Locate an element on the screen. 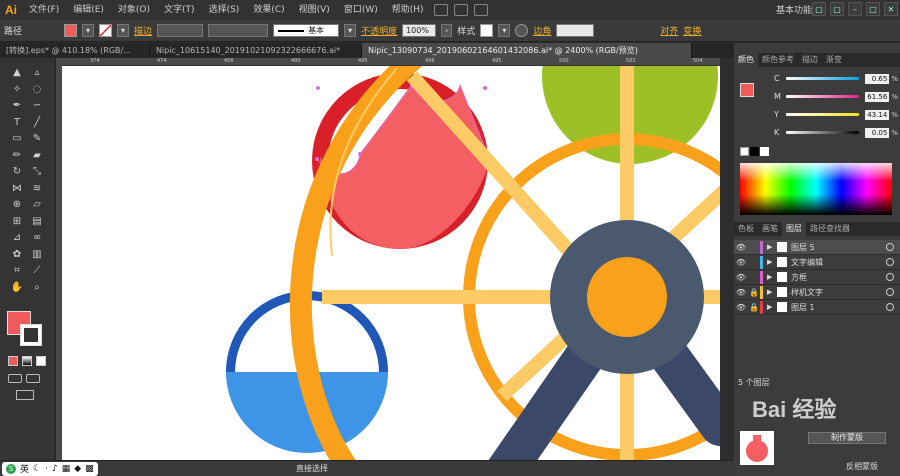 This screenshot has height=476, width=900. graph-icon: ▥ is located at coordinates (37, 254).